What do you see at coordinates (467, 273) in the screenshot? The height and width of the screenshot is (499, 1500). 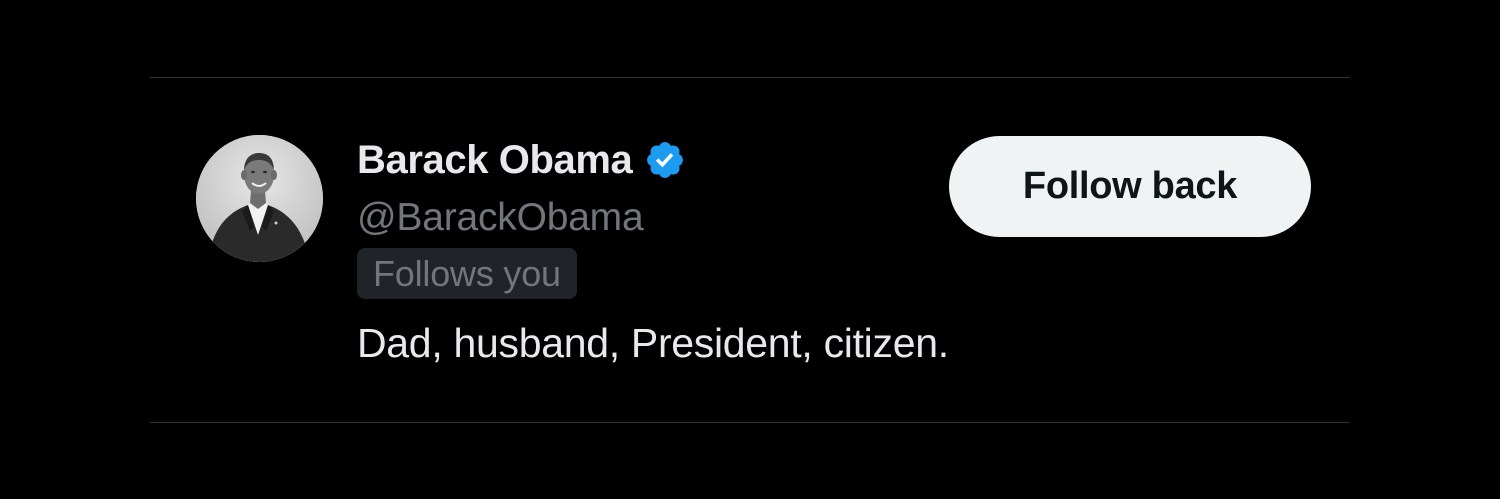 I see `follows-you-badge: Follows you` at bounding box center [467, 273].